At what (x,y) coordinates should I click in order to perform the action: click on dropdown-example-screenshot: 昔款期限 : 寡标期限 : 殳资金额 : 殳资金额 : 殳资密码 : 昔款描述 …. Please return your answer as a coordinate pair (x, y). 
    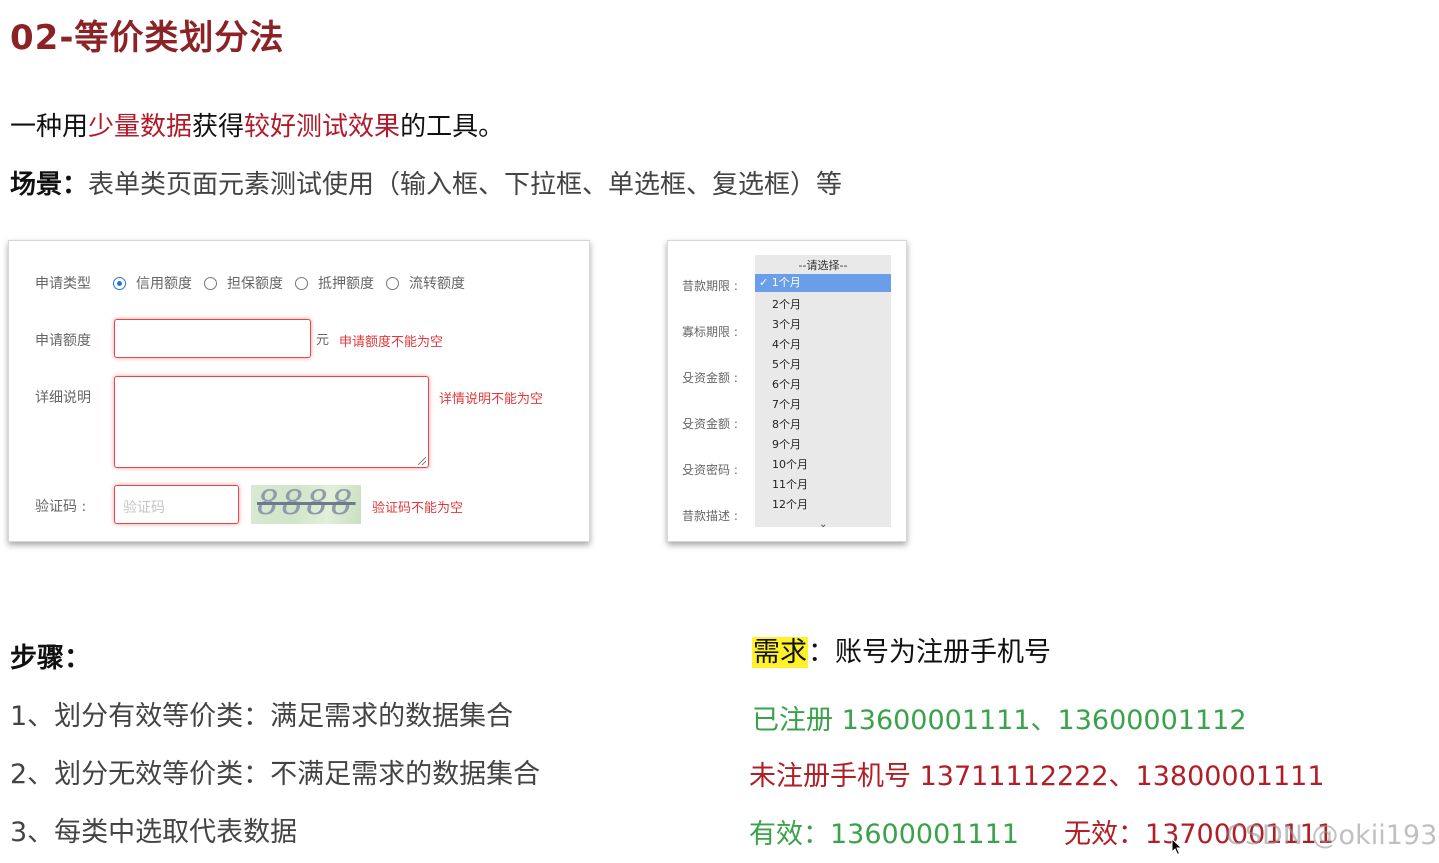
    Looking at the image, I should click on (787, 391).